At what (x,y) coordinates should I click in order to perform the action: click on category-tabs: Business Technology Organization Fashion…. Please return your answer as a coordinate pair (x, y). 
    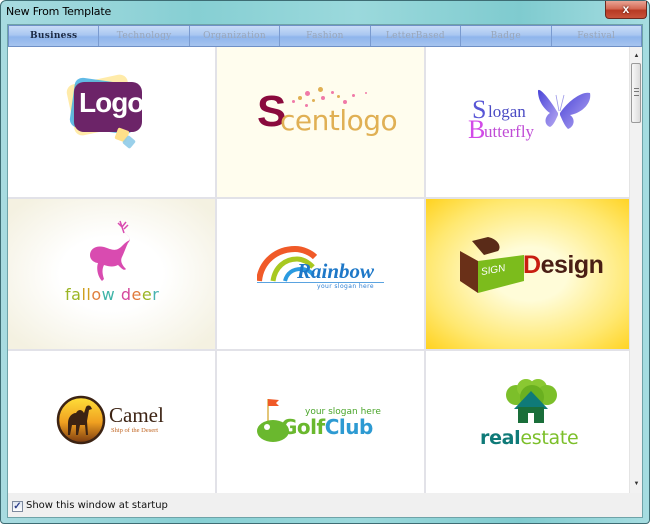
    Looking at the image, I should click on (325, 36).